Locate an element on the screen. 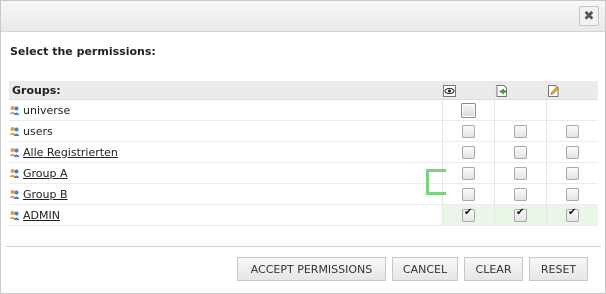 The width and height of the screenshot is (606, 294). cancel-button: CANCEL is located at coordinates (425, 269).